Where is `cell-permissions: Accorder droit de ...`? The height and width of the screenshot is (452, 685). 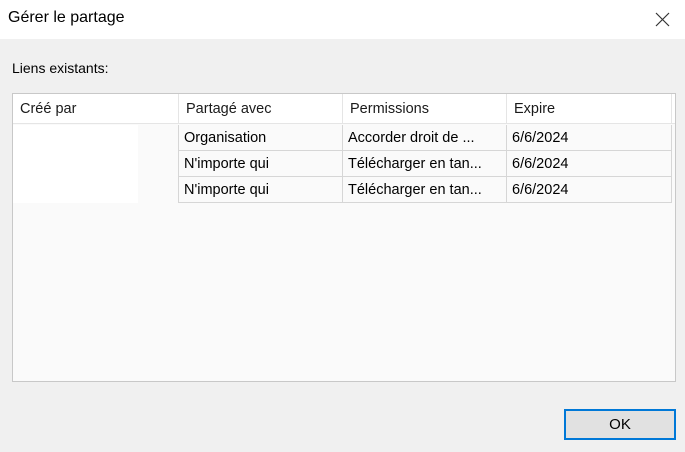 cell-permissions: Accorder droit de ... is located at coordinates (425, 138).